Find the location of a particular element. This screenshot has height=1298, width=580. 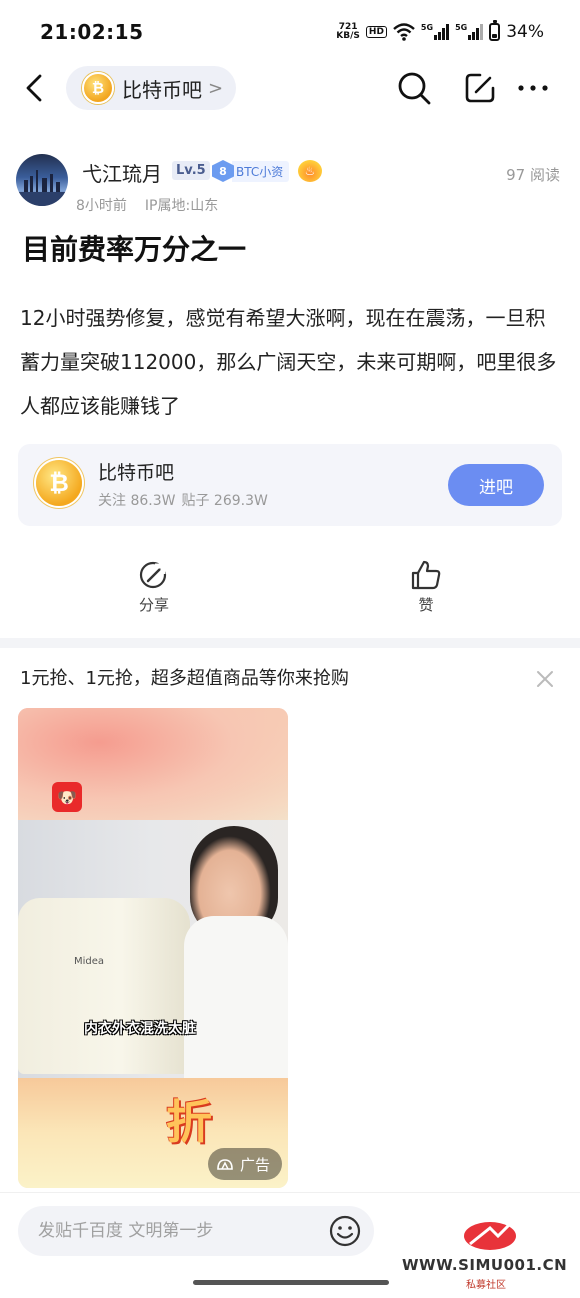

fire-badge-icon: ♨ is located at coordinates (310, 171).